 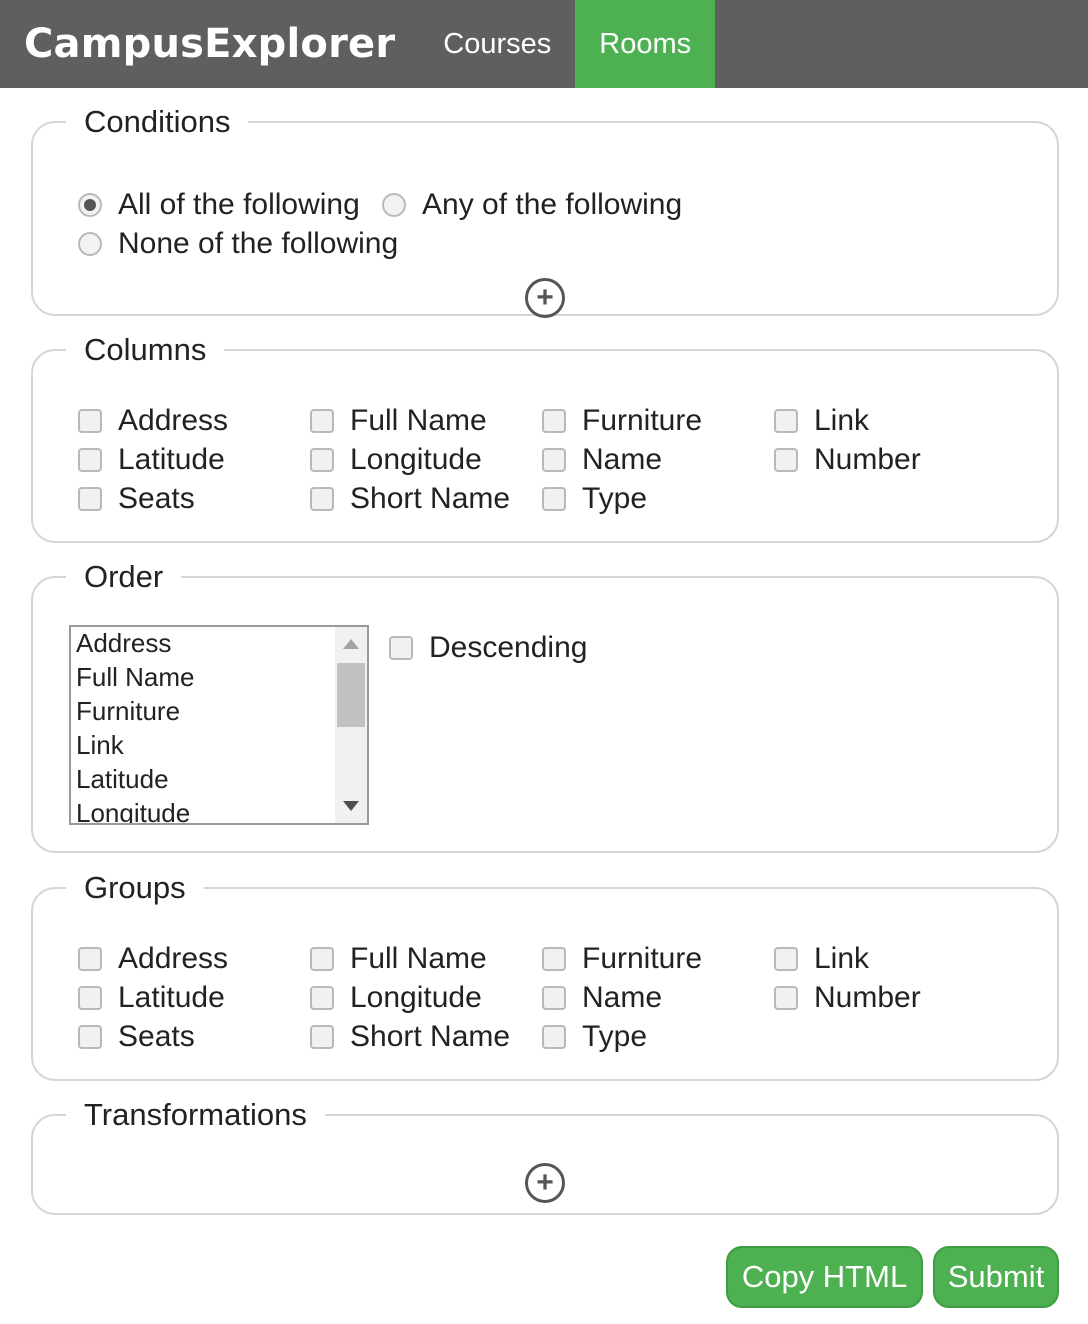 What do you see at coordinates (842, 958) in the screenshot?
I see `group-label: Link` at bounding box center [842, 958].